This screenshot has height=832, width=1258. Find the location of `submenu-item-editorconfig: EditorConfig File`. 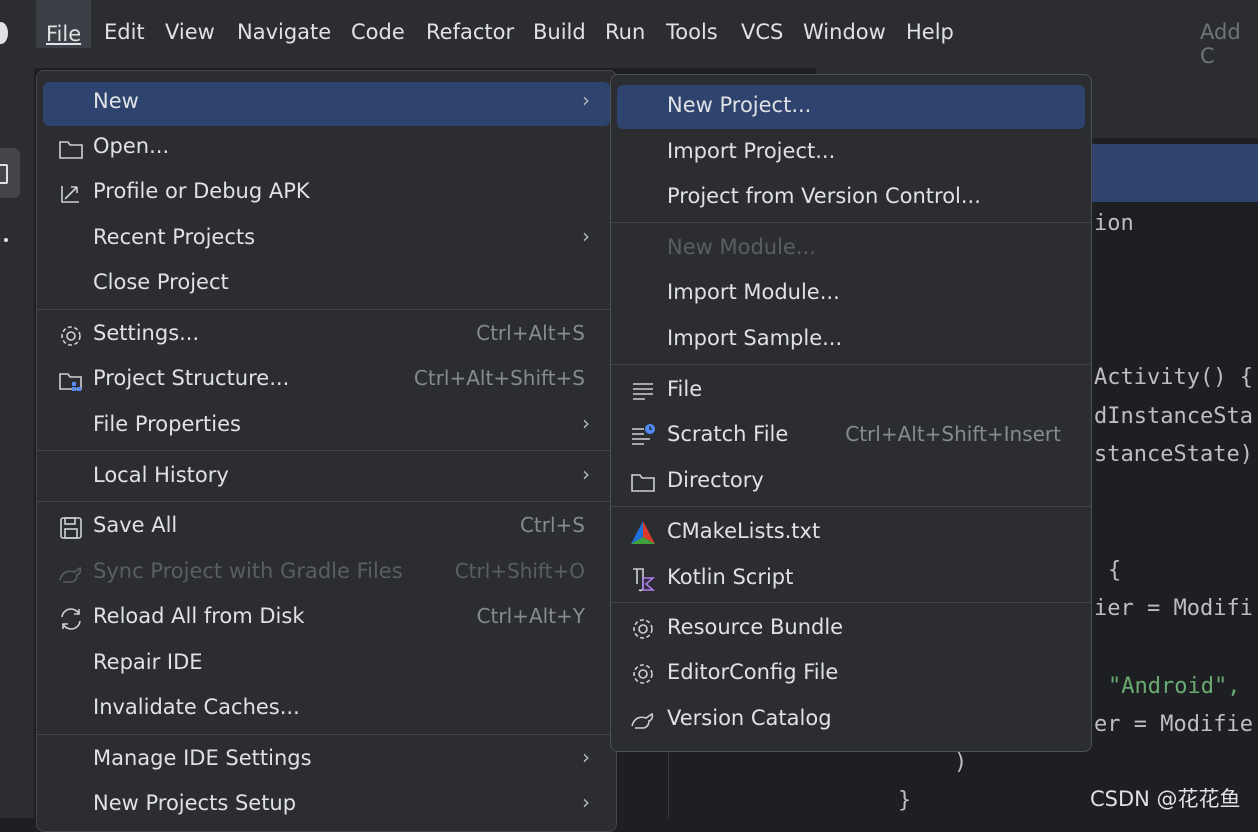

submenu-item-editorconfig: EditorConfig File is located at coordinates (851, 674).